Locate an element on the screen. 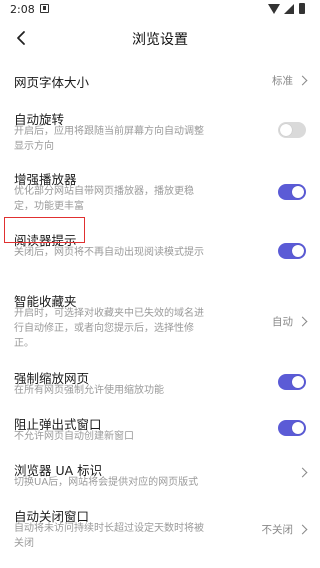 Image resolution: width=320 pixels, height=568 pixels. status-time: 2:08 is located at coordinates (22, 9).